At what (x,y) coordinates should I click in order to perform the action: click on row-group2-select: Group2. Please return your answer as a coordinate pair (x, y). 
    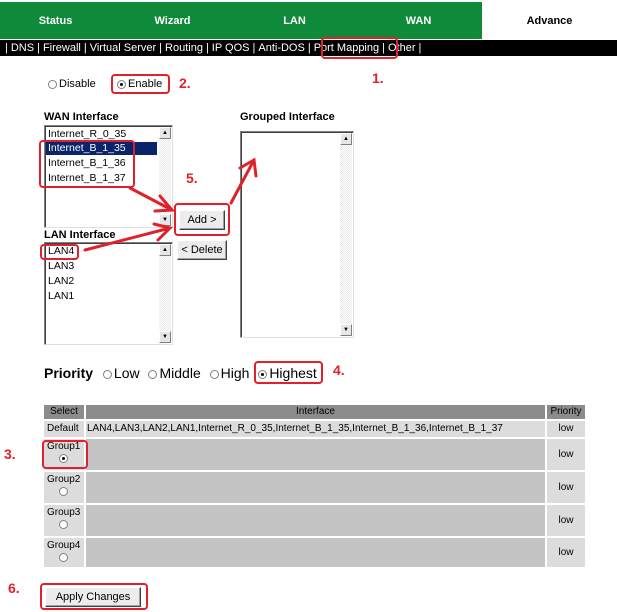
    Looking at the image, I should click on (64, 487).